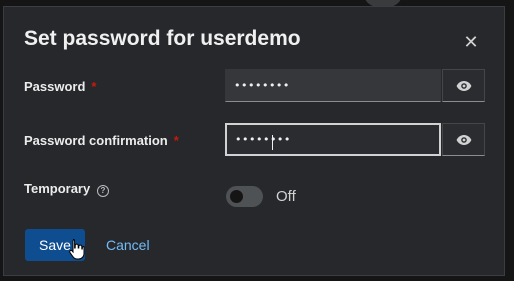 Image resolution: width=514 pixels, height=281 pixels. I want to click on switch-knob, so click(236, 196).